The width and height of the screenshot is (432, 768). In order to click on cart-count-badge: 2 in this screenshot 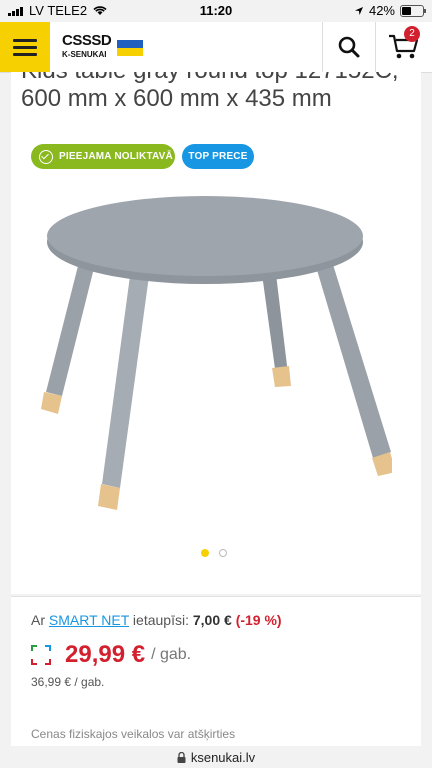, I will do `click(412, 34)`.